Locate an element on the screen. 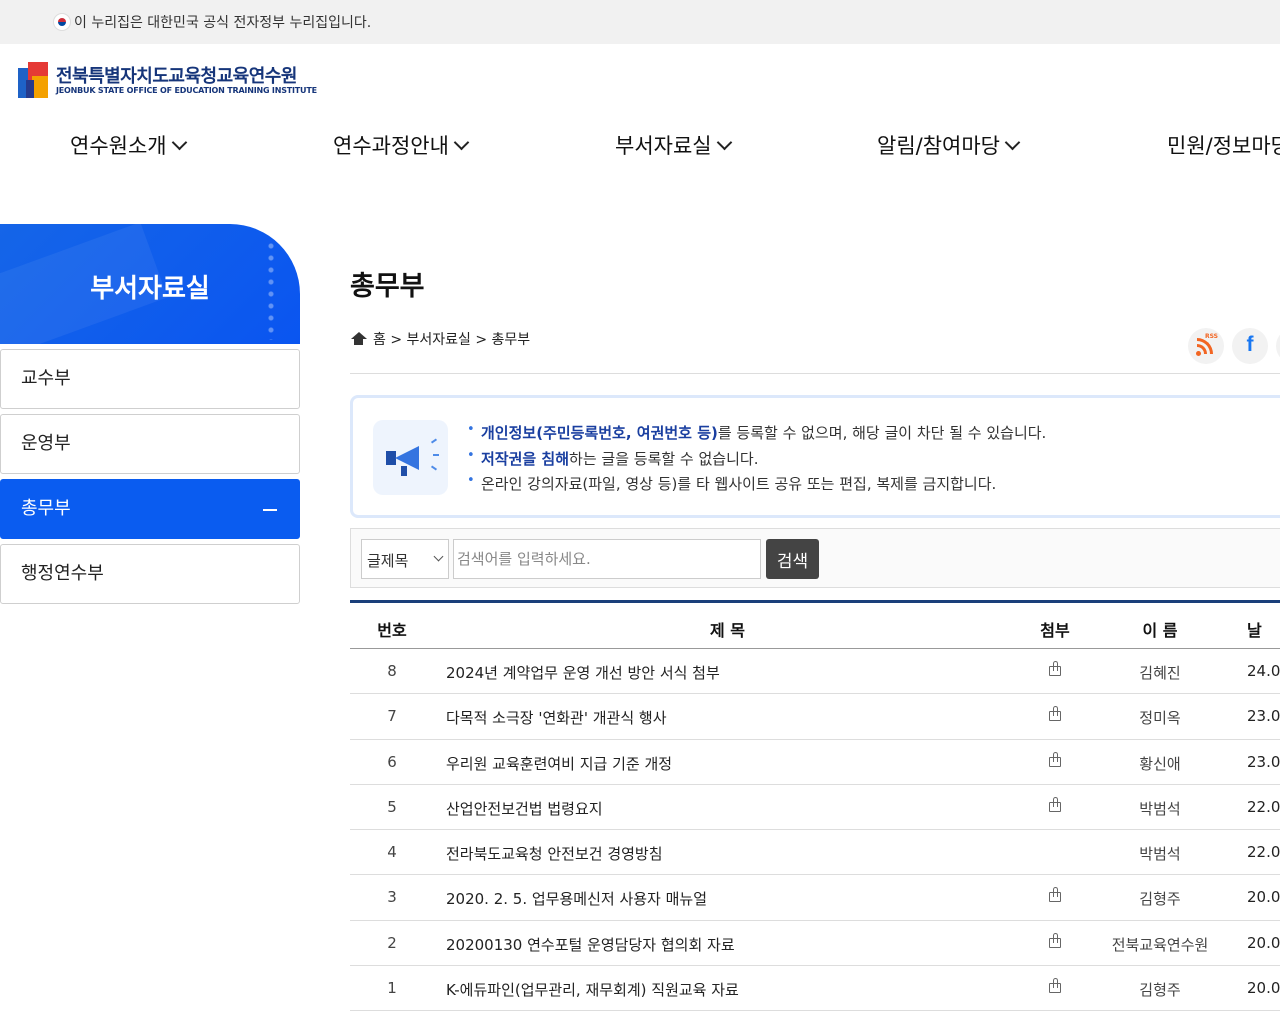 The width and height of the screenshot is (1280, 1024). row-title-link: 2024년 계약업무 운영 개선 방안 서식 첨부 is located at coordinates (583, 672).